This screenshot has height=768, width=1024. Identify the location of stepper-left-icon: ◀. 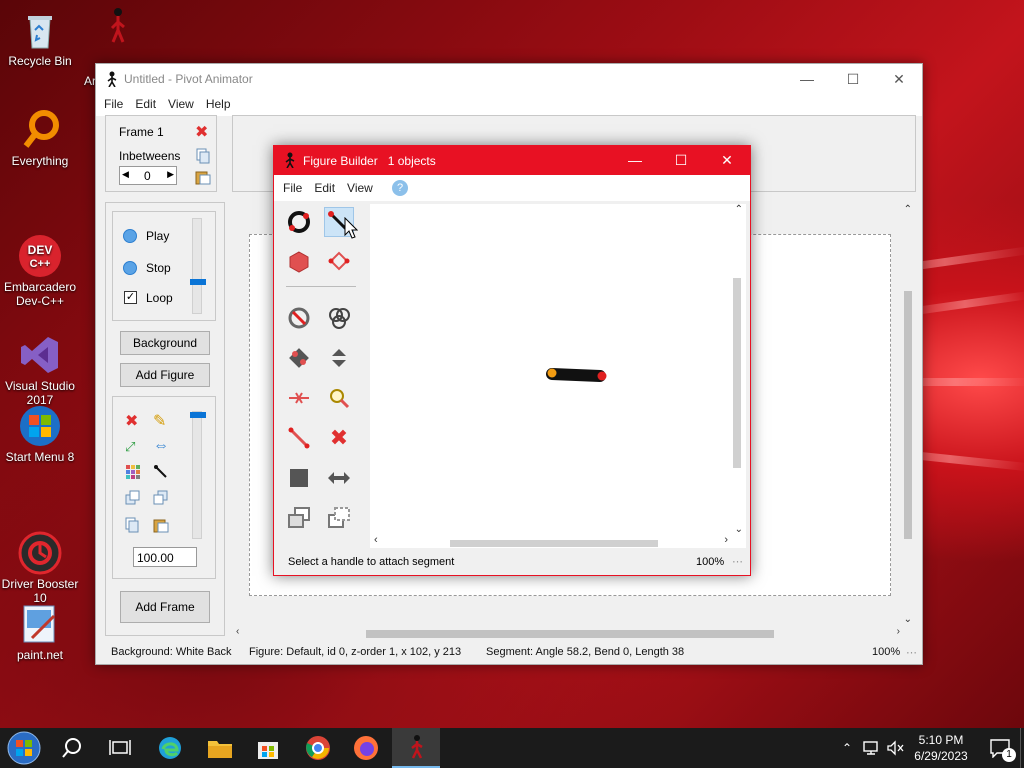
(125, 174).